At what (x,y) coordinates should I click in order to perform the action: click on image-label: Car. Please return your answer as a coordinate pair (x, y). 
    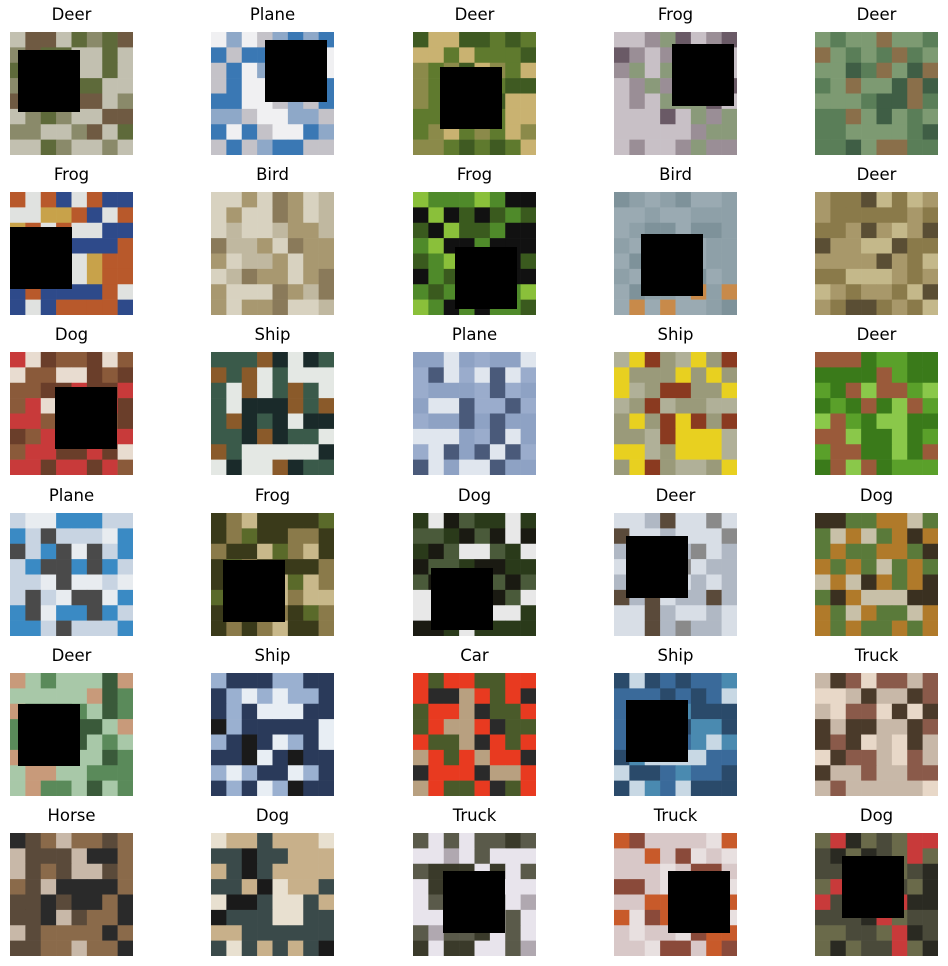
    Looking at the image, I should click on (474, 655).